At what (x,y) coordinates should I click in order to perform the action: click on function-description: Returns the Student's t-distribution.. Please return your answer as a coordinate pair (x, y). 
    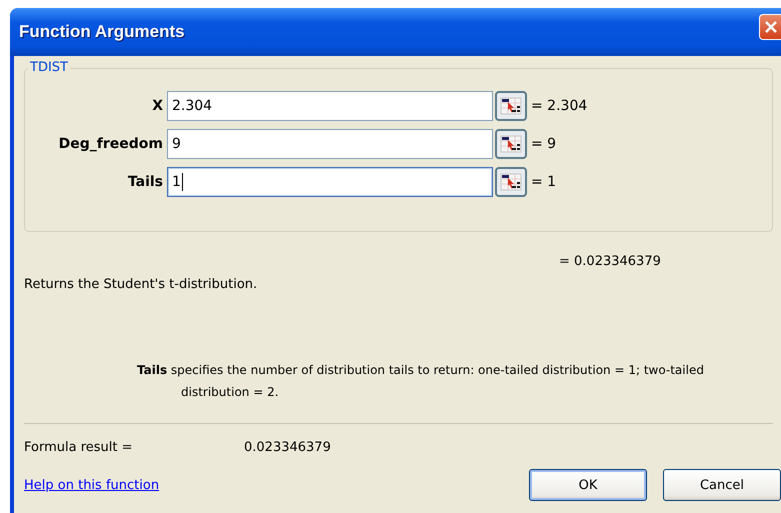
    Looking at the image, I should click on (141, 284).